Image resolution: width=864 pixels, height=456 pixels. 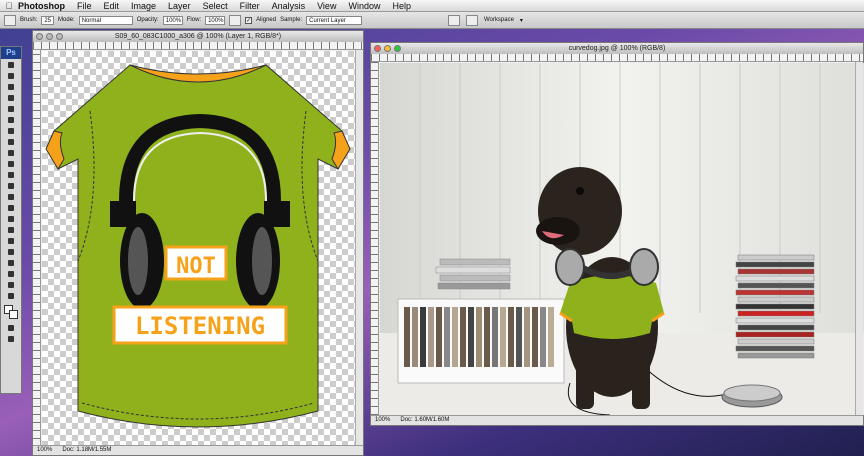 I want to click on eraser-tool-icon, so click(x=11, y=175).